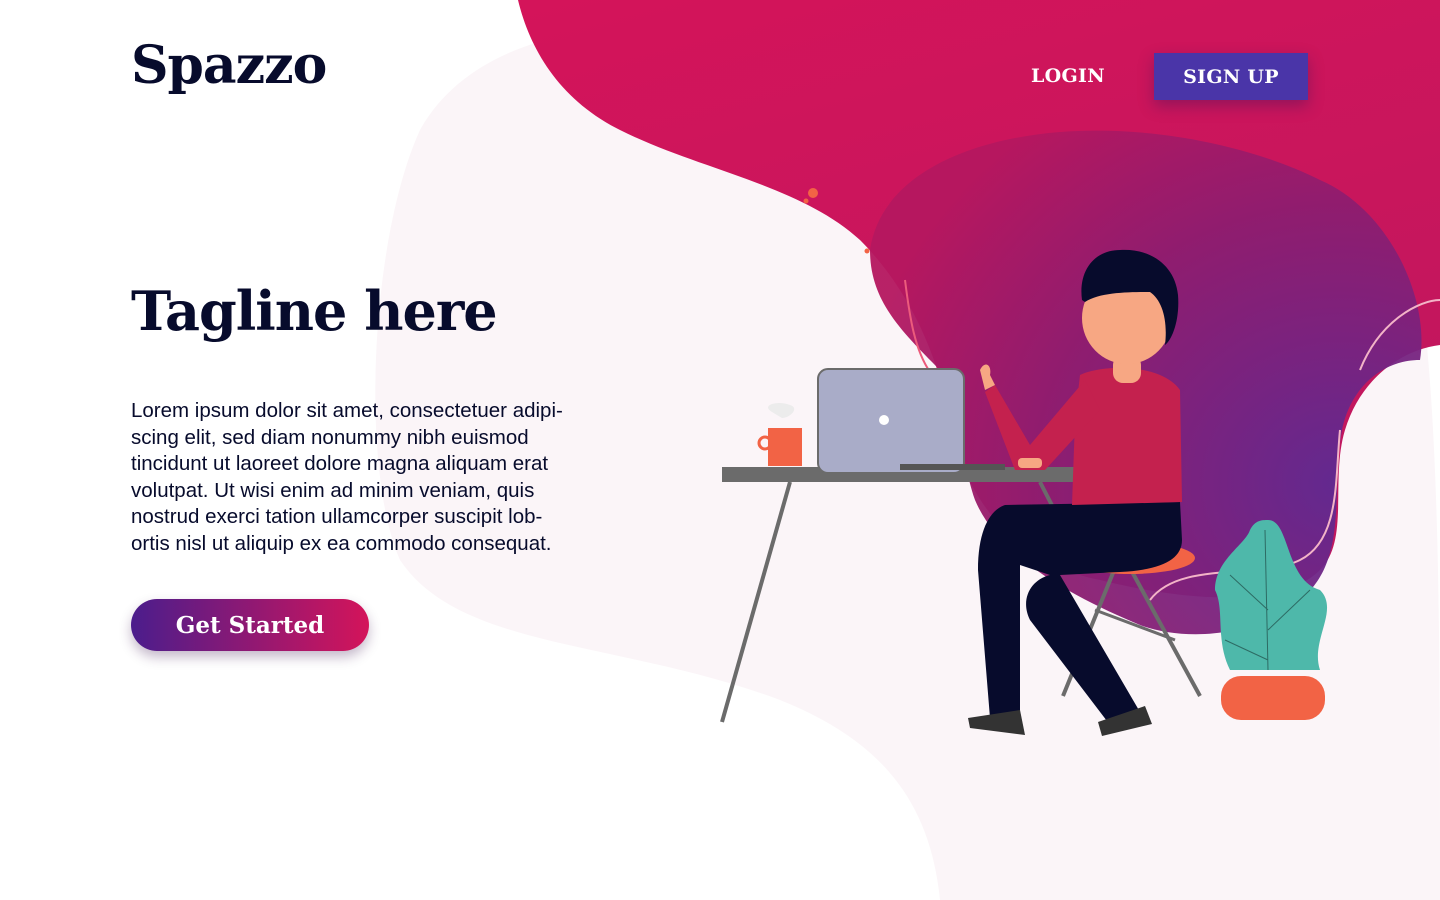  What do you see at coordinates (229, 66) in the screenshot?
I see `logo: Spazzo` at bounding box center [229, 66].